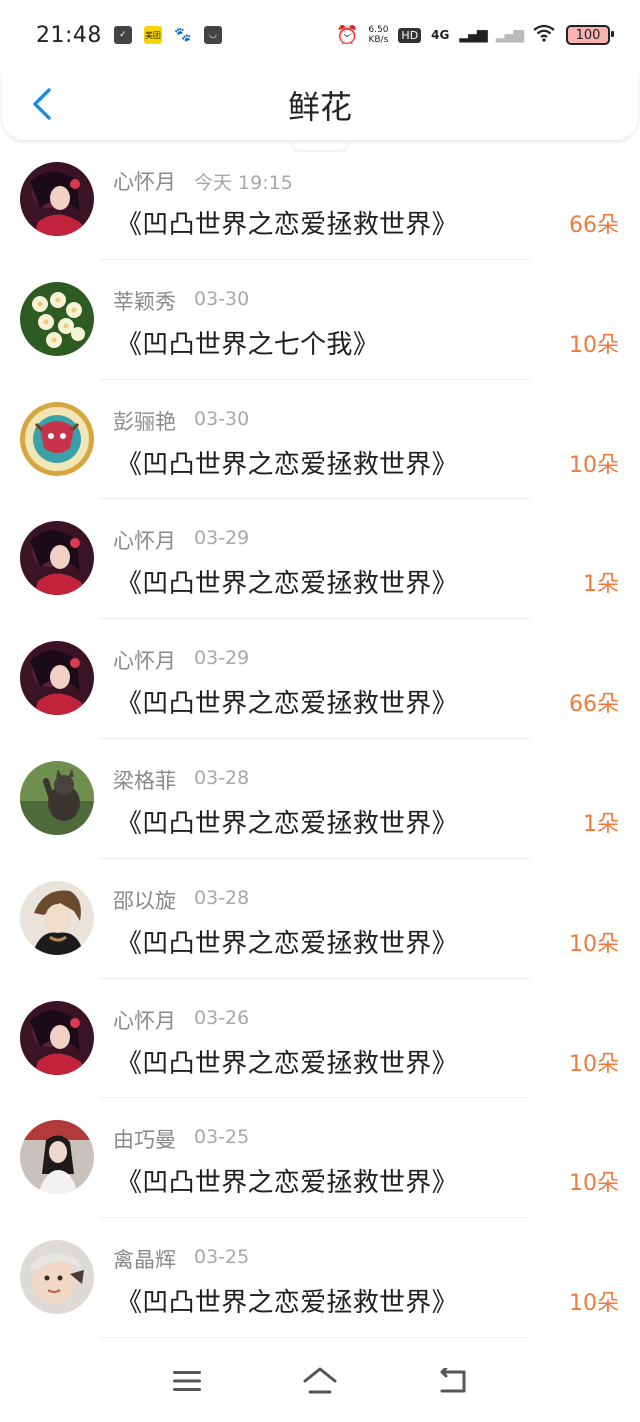  Describe the element at coordinates (248, 344) in the screenshot. I see `book-title: 《凹凸世界之七个我》` at that location.